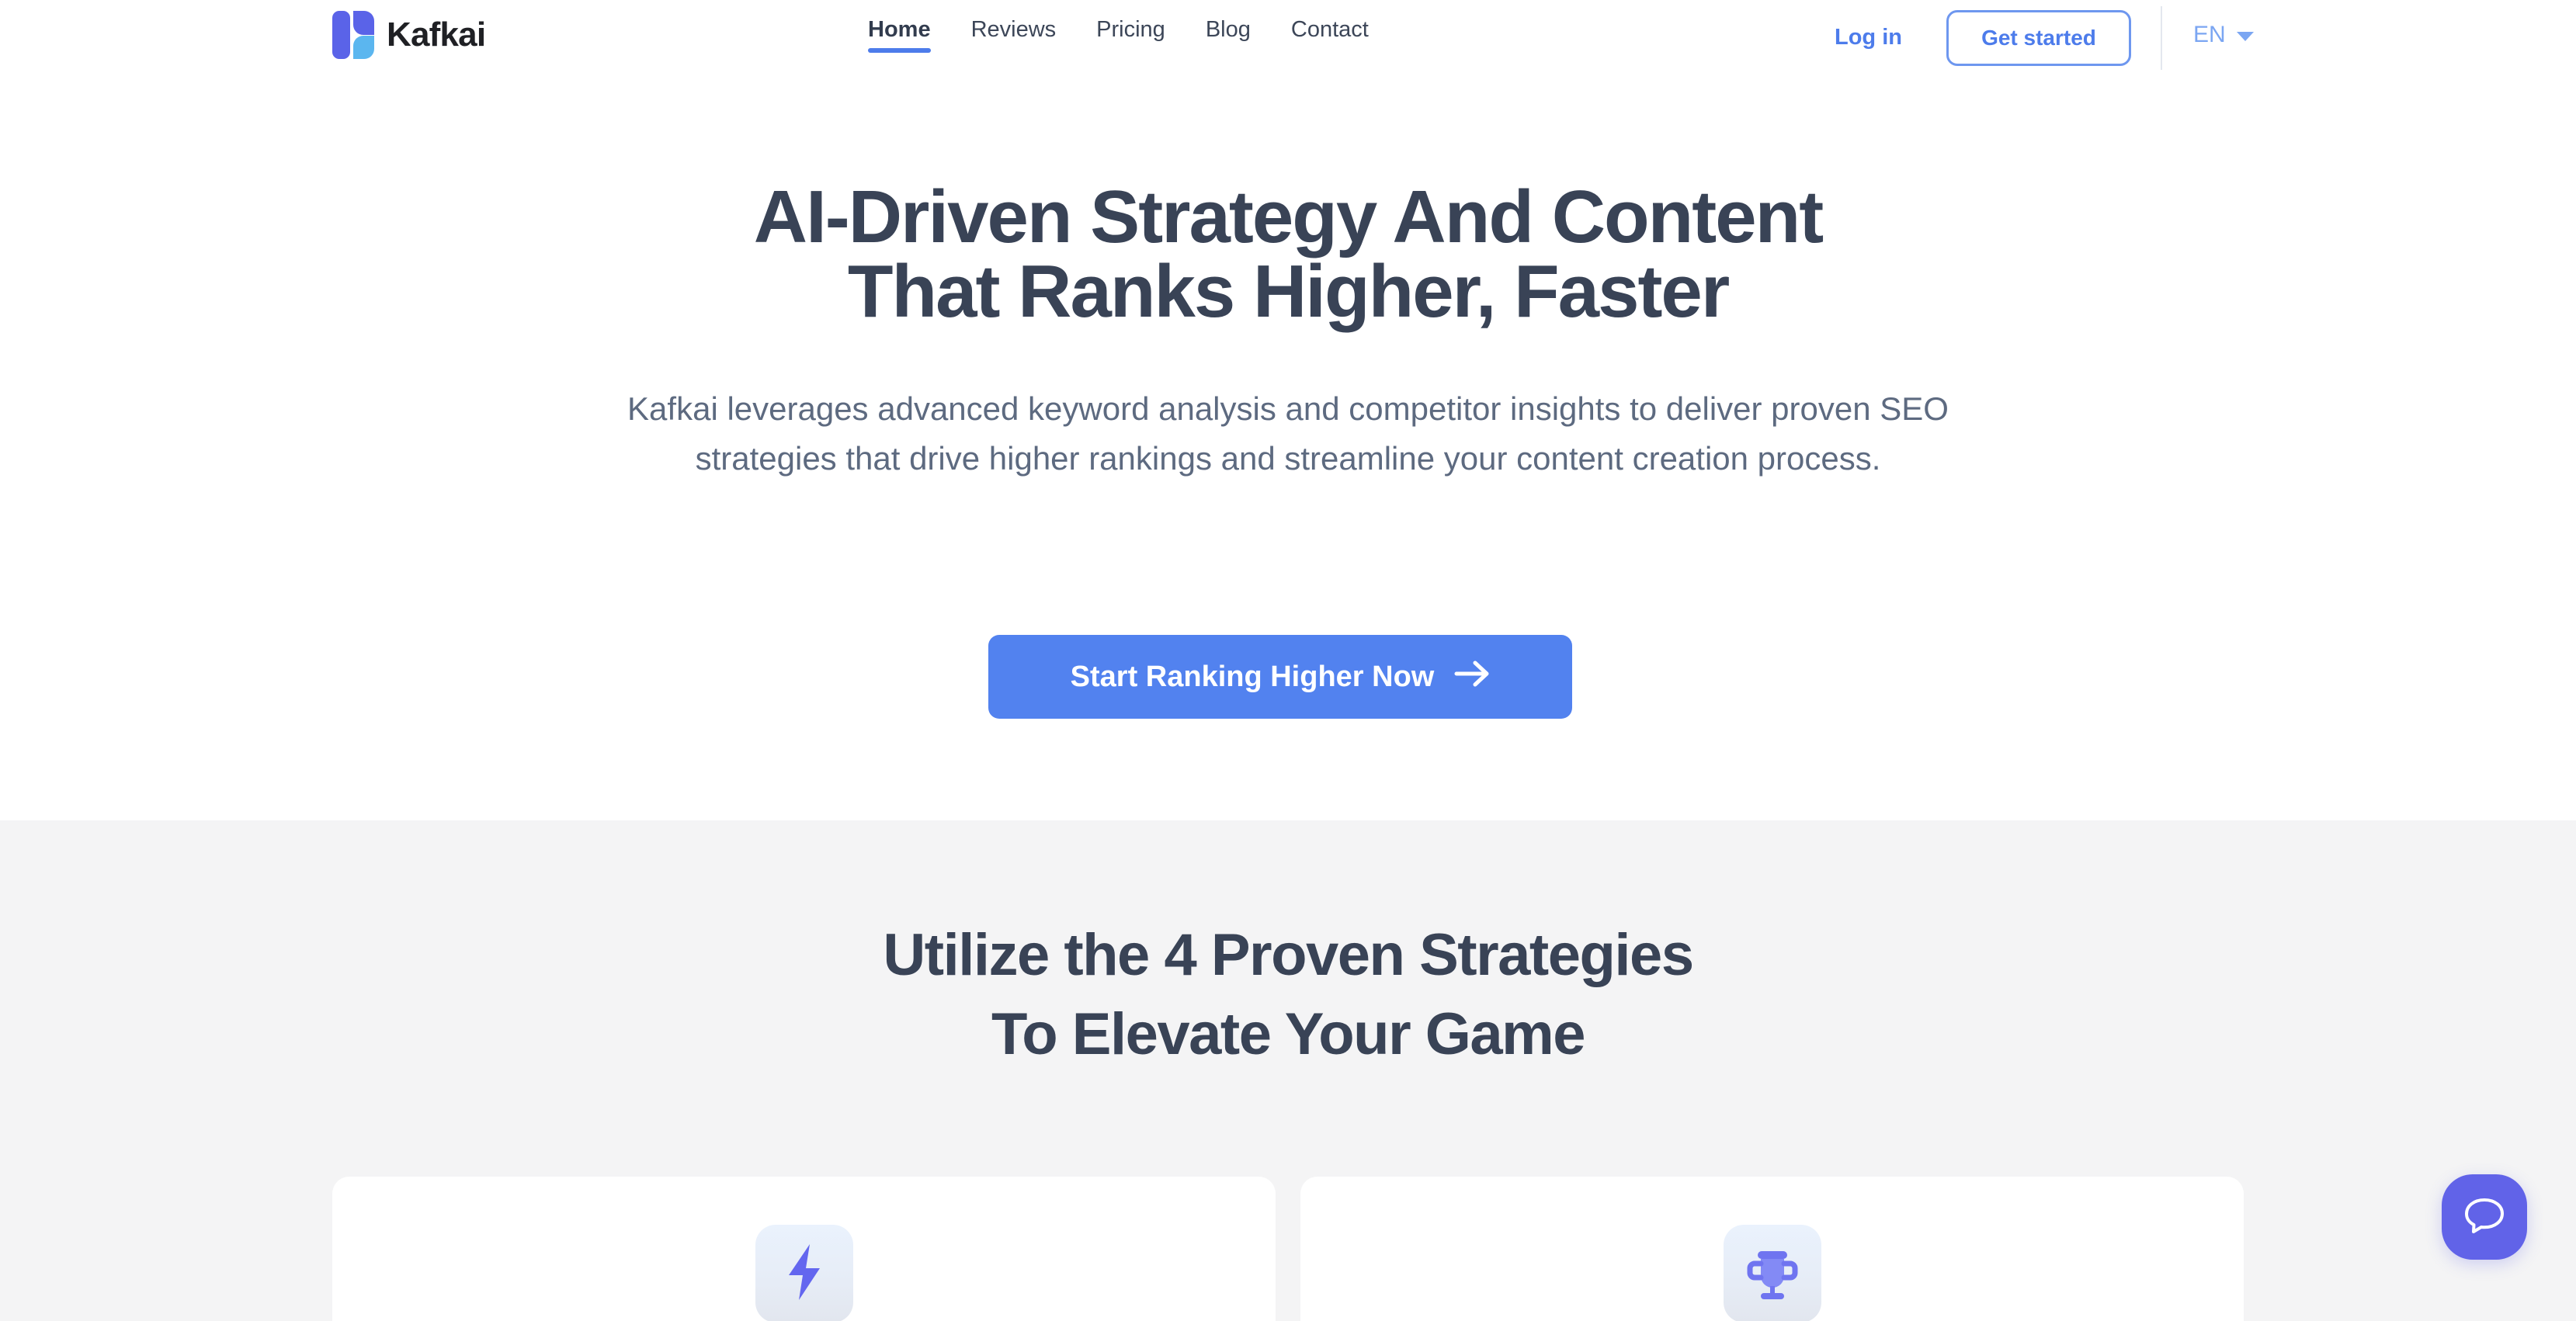 The width and height of the screenshot is (2576, 1321). I want to click on nav-links: Home Reviews Pricing Blog Contact, so click(1118, 36).